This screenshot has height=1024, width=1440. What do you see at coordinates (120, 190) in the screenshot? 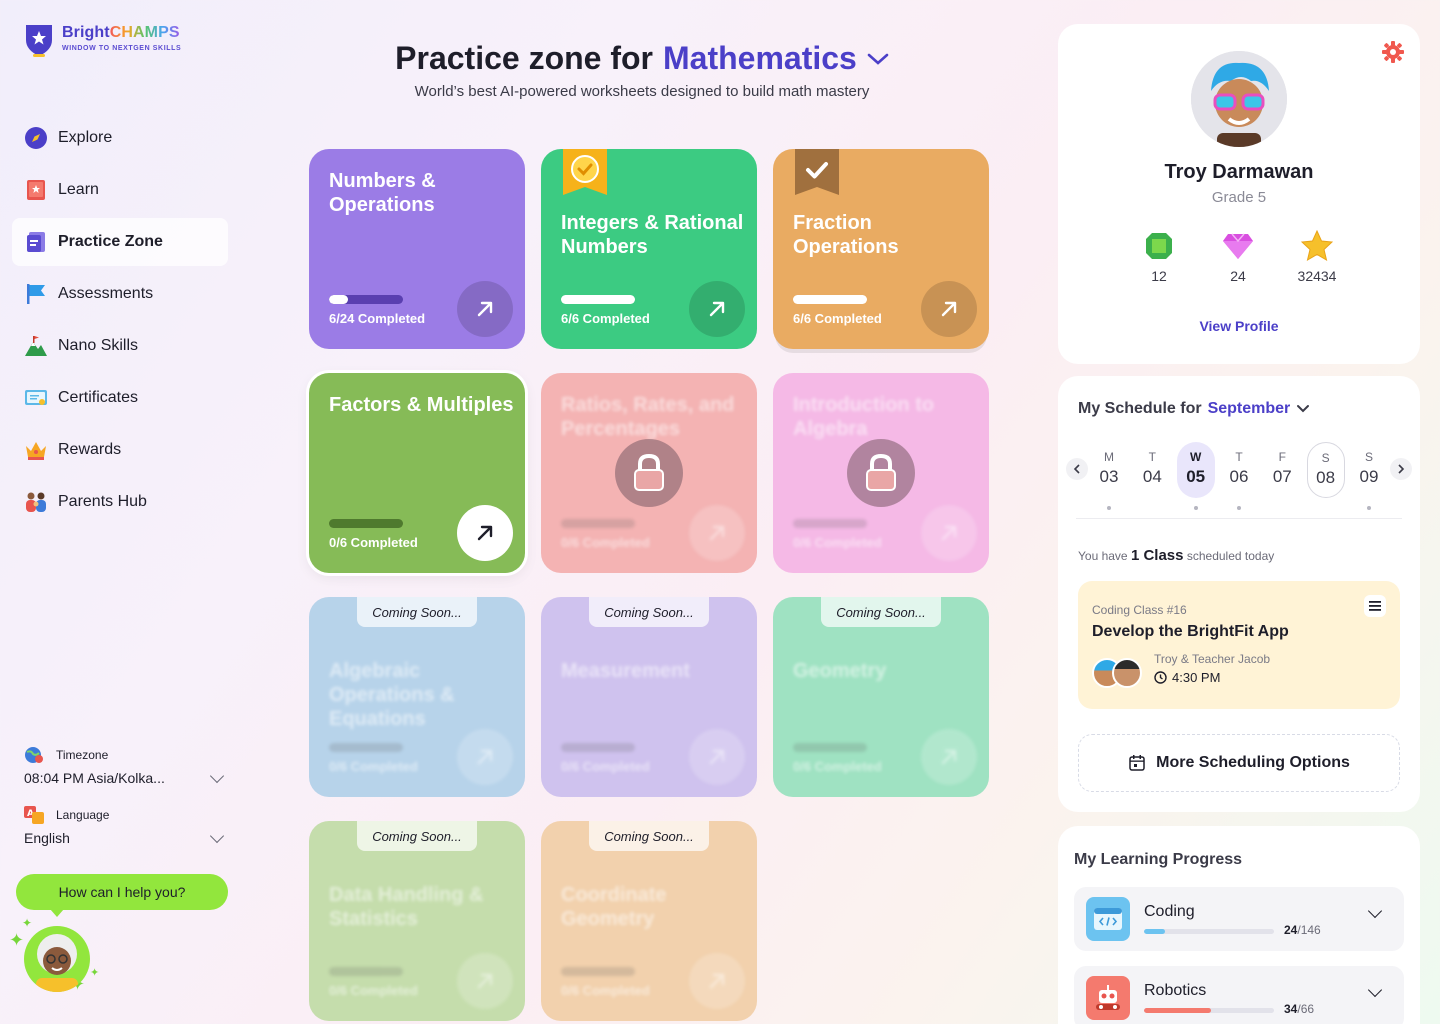
I see `nav-item-learn: Learn` at bounding box center [120, 190].